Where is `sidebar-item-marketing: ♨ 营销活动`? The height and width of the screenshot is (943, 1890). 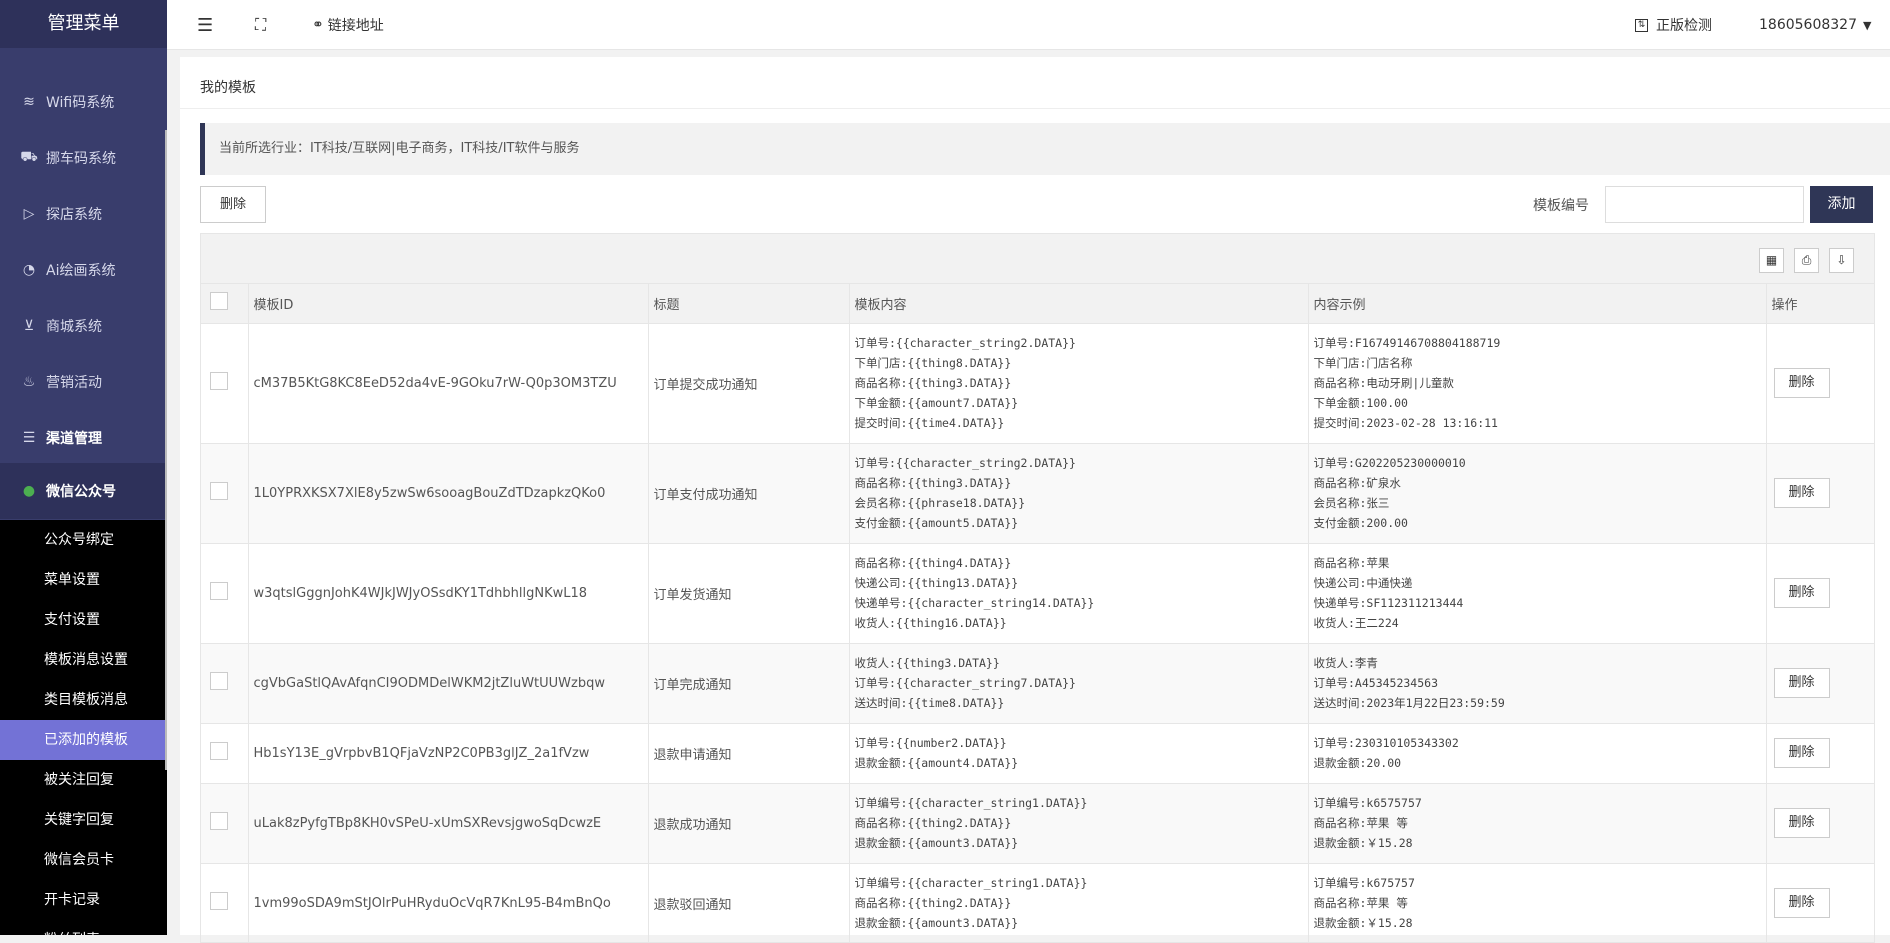 sidebar-item-marketing: ♨ 营销活动 is located at coordinates (83, 382).